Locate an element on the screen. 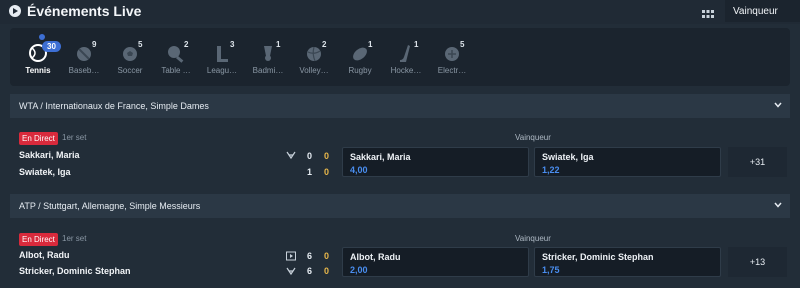 The image size is (800, 288). sport-tab-tennis: 30 Tennis is located at coordinates (38, 58).